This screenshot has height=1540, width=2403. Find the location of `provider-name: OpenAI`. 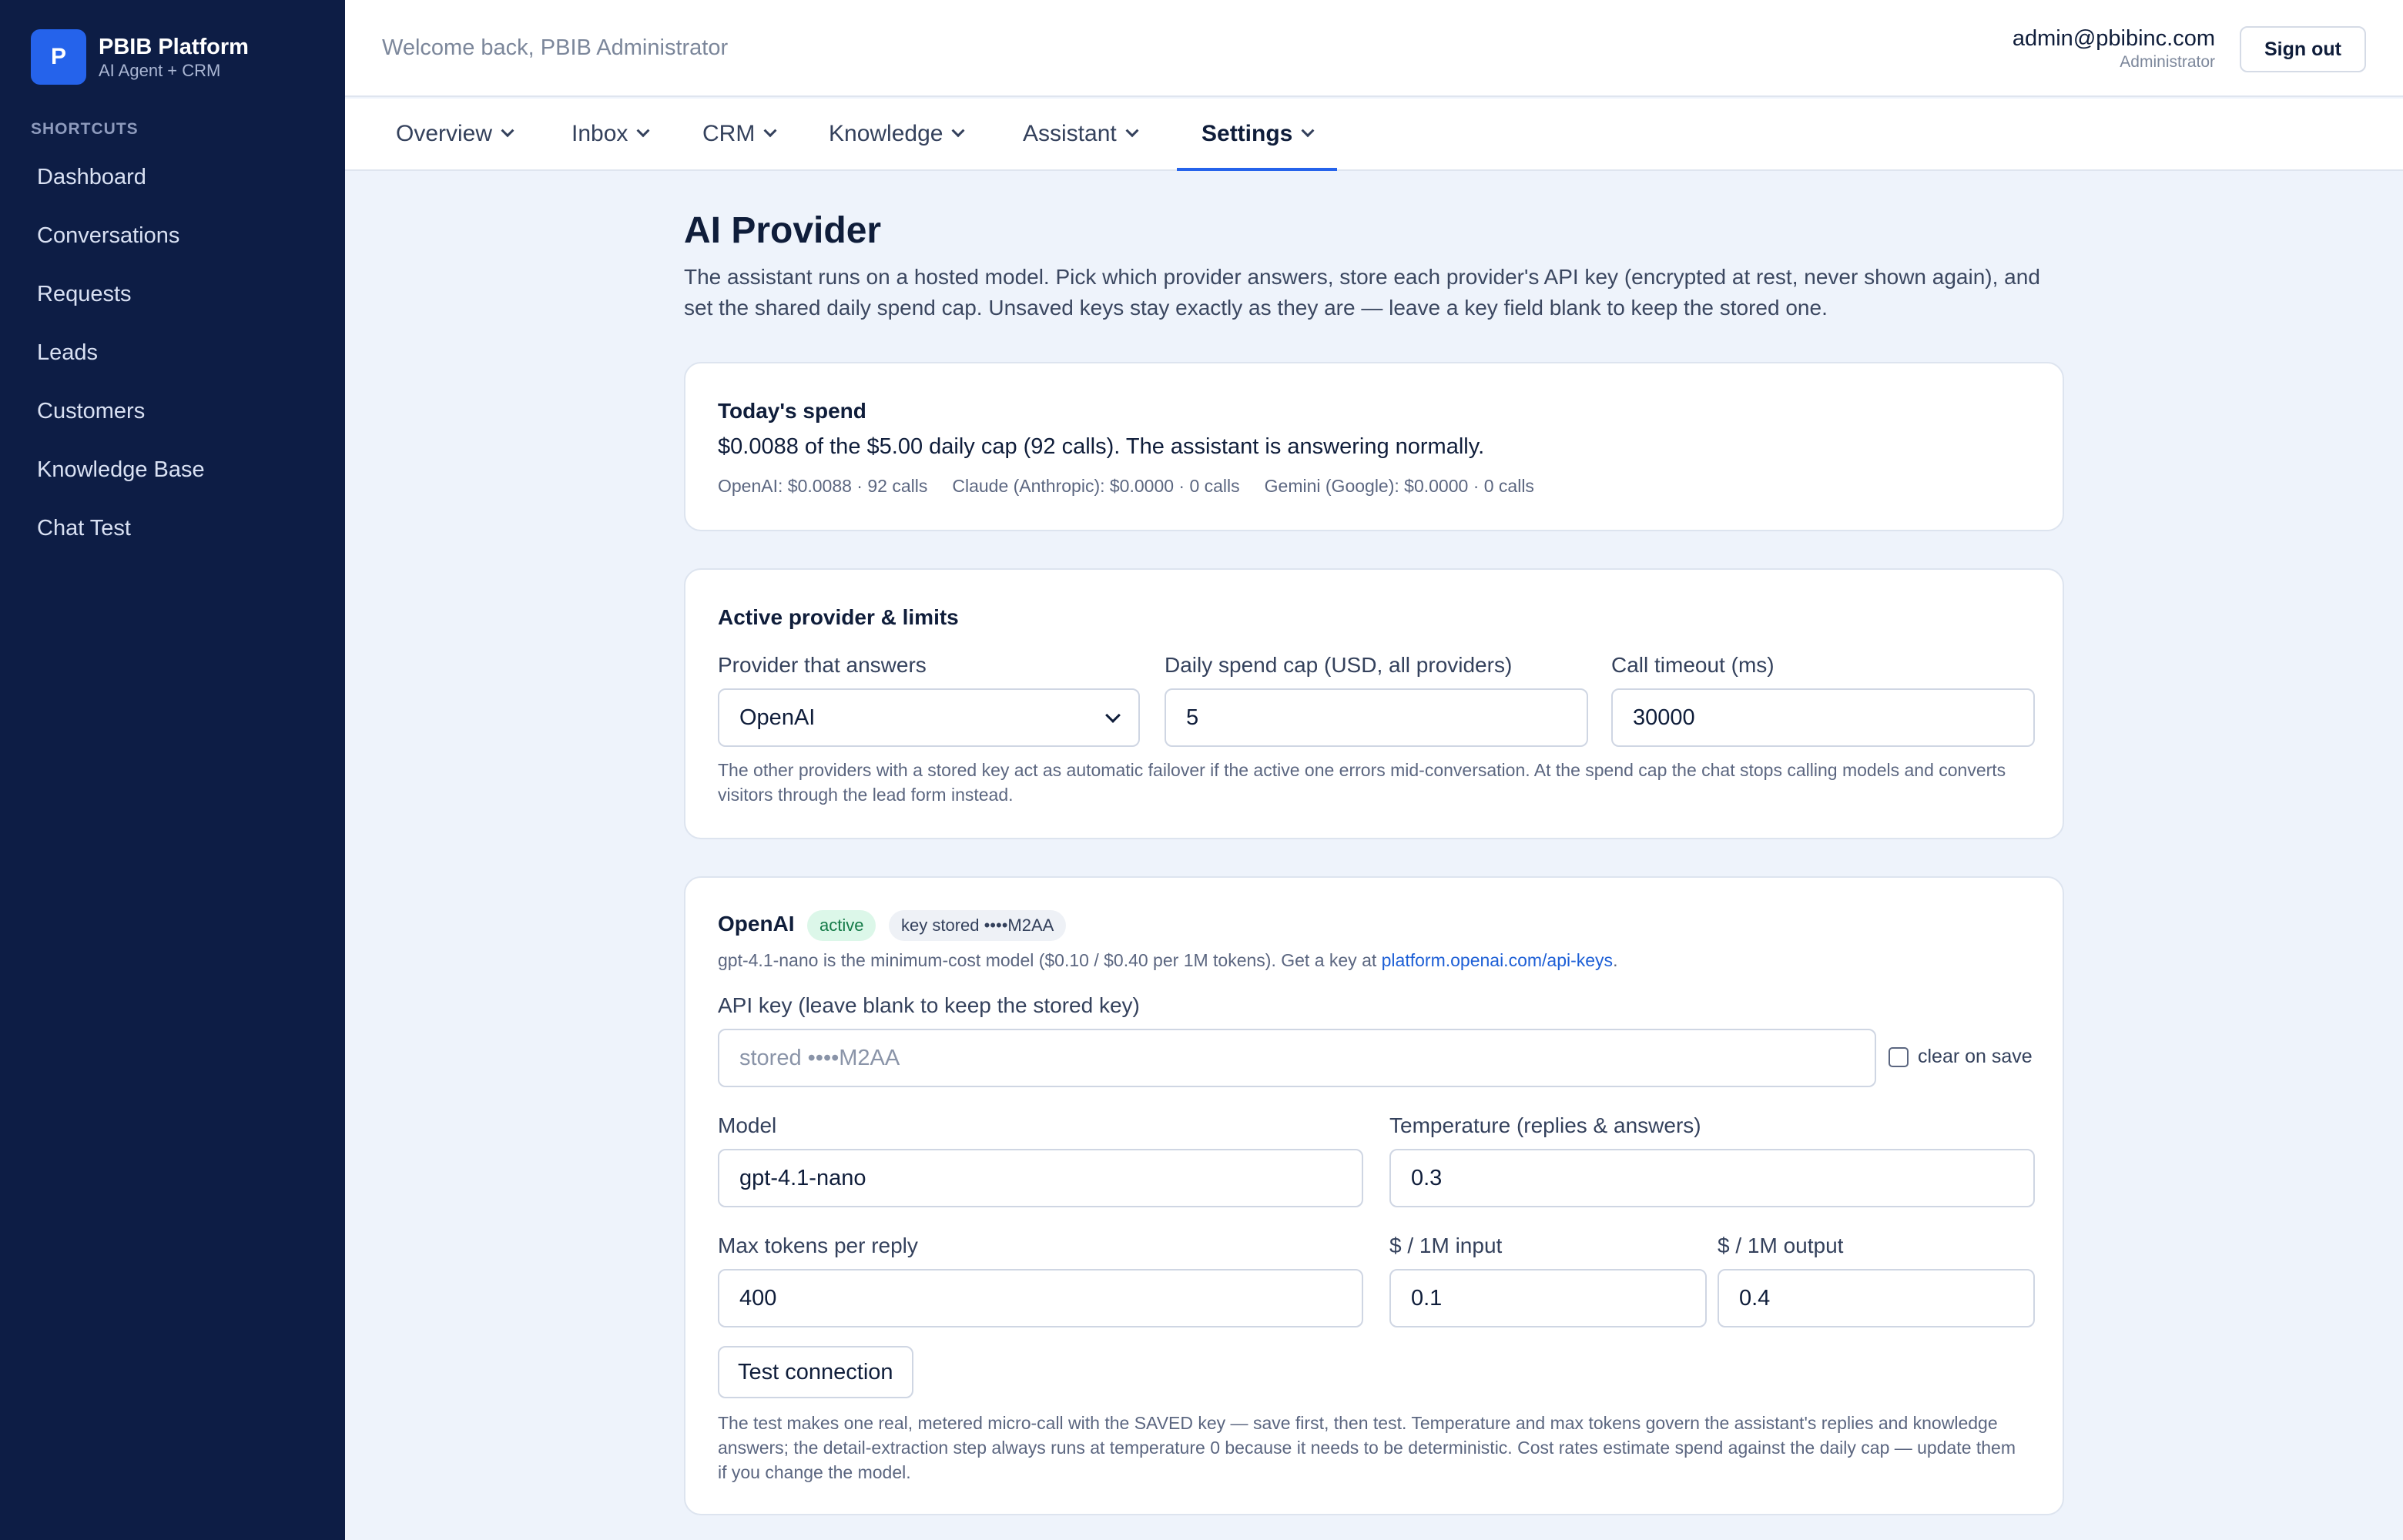

provider-name: OpenAI is located at coordinates (757, 924).